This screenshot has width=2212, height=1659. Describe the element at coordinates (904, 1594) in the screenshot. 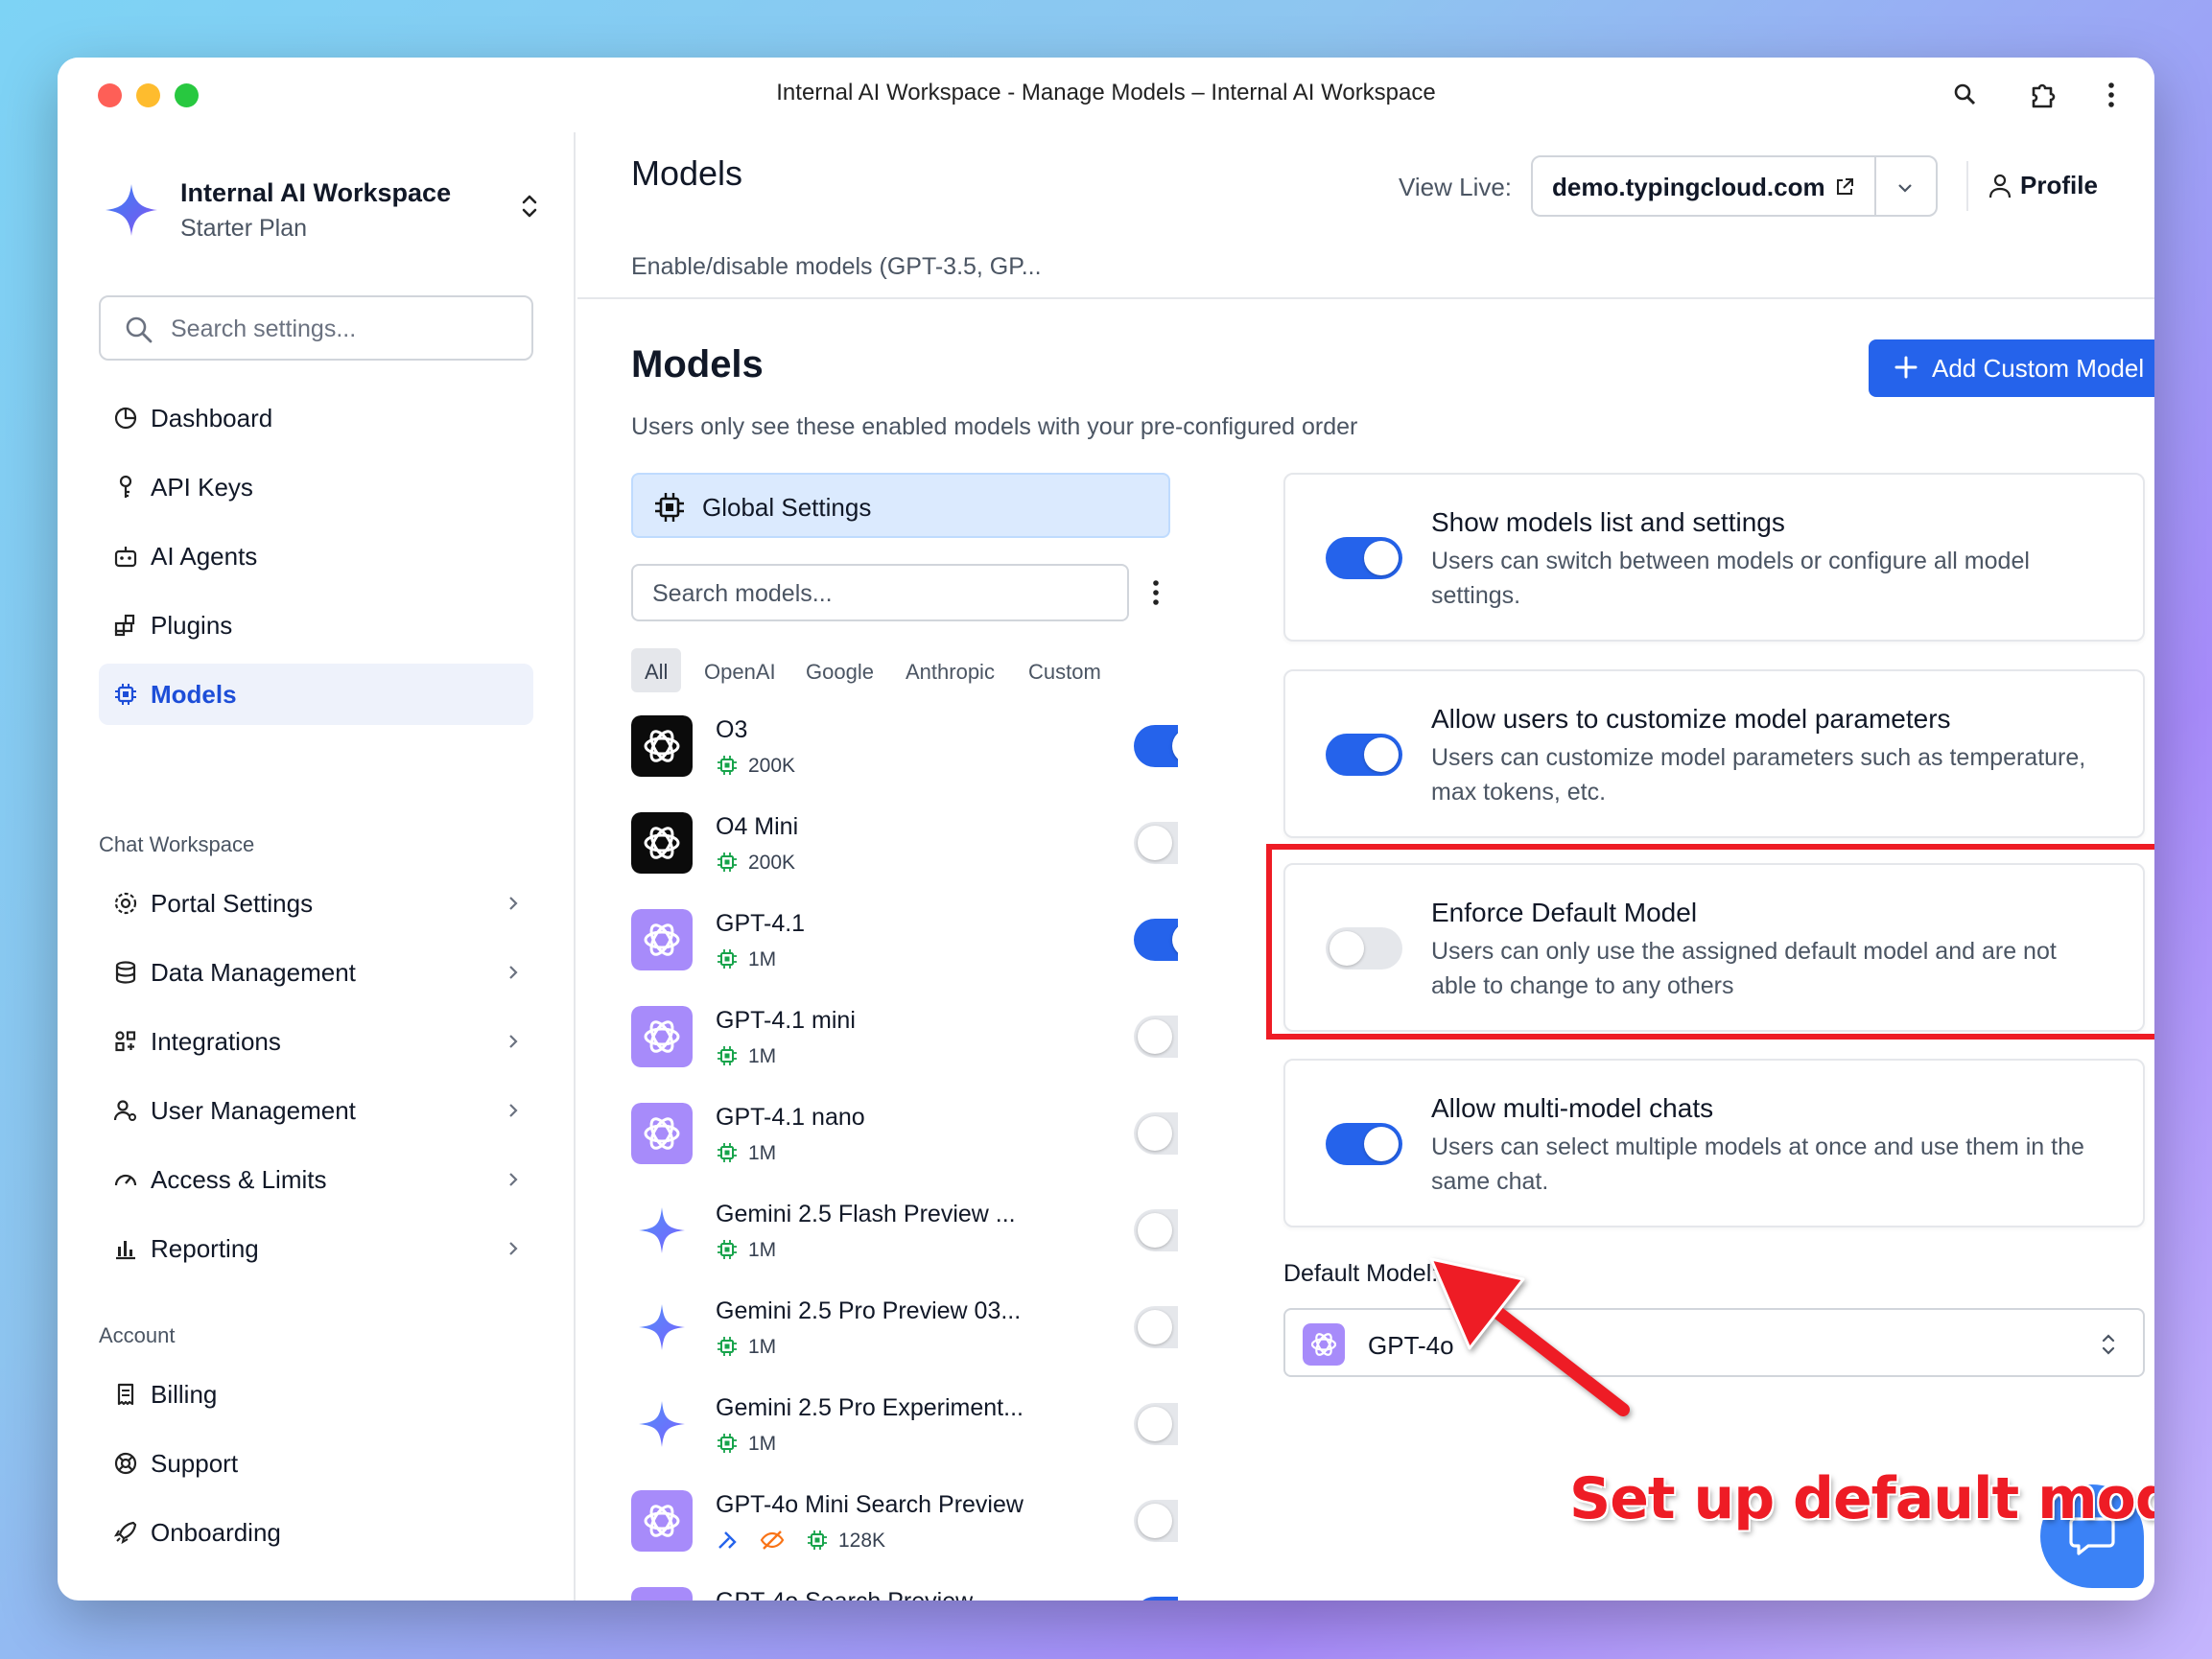

I see `model-row: GPT-4o Search Preview128K` at that location.